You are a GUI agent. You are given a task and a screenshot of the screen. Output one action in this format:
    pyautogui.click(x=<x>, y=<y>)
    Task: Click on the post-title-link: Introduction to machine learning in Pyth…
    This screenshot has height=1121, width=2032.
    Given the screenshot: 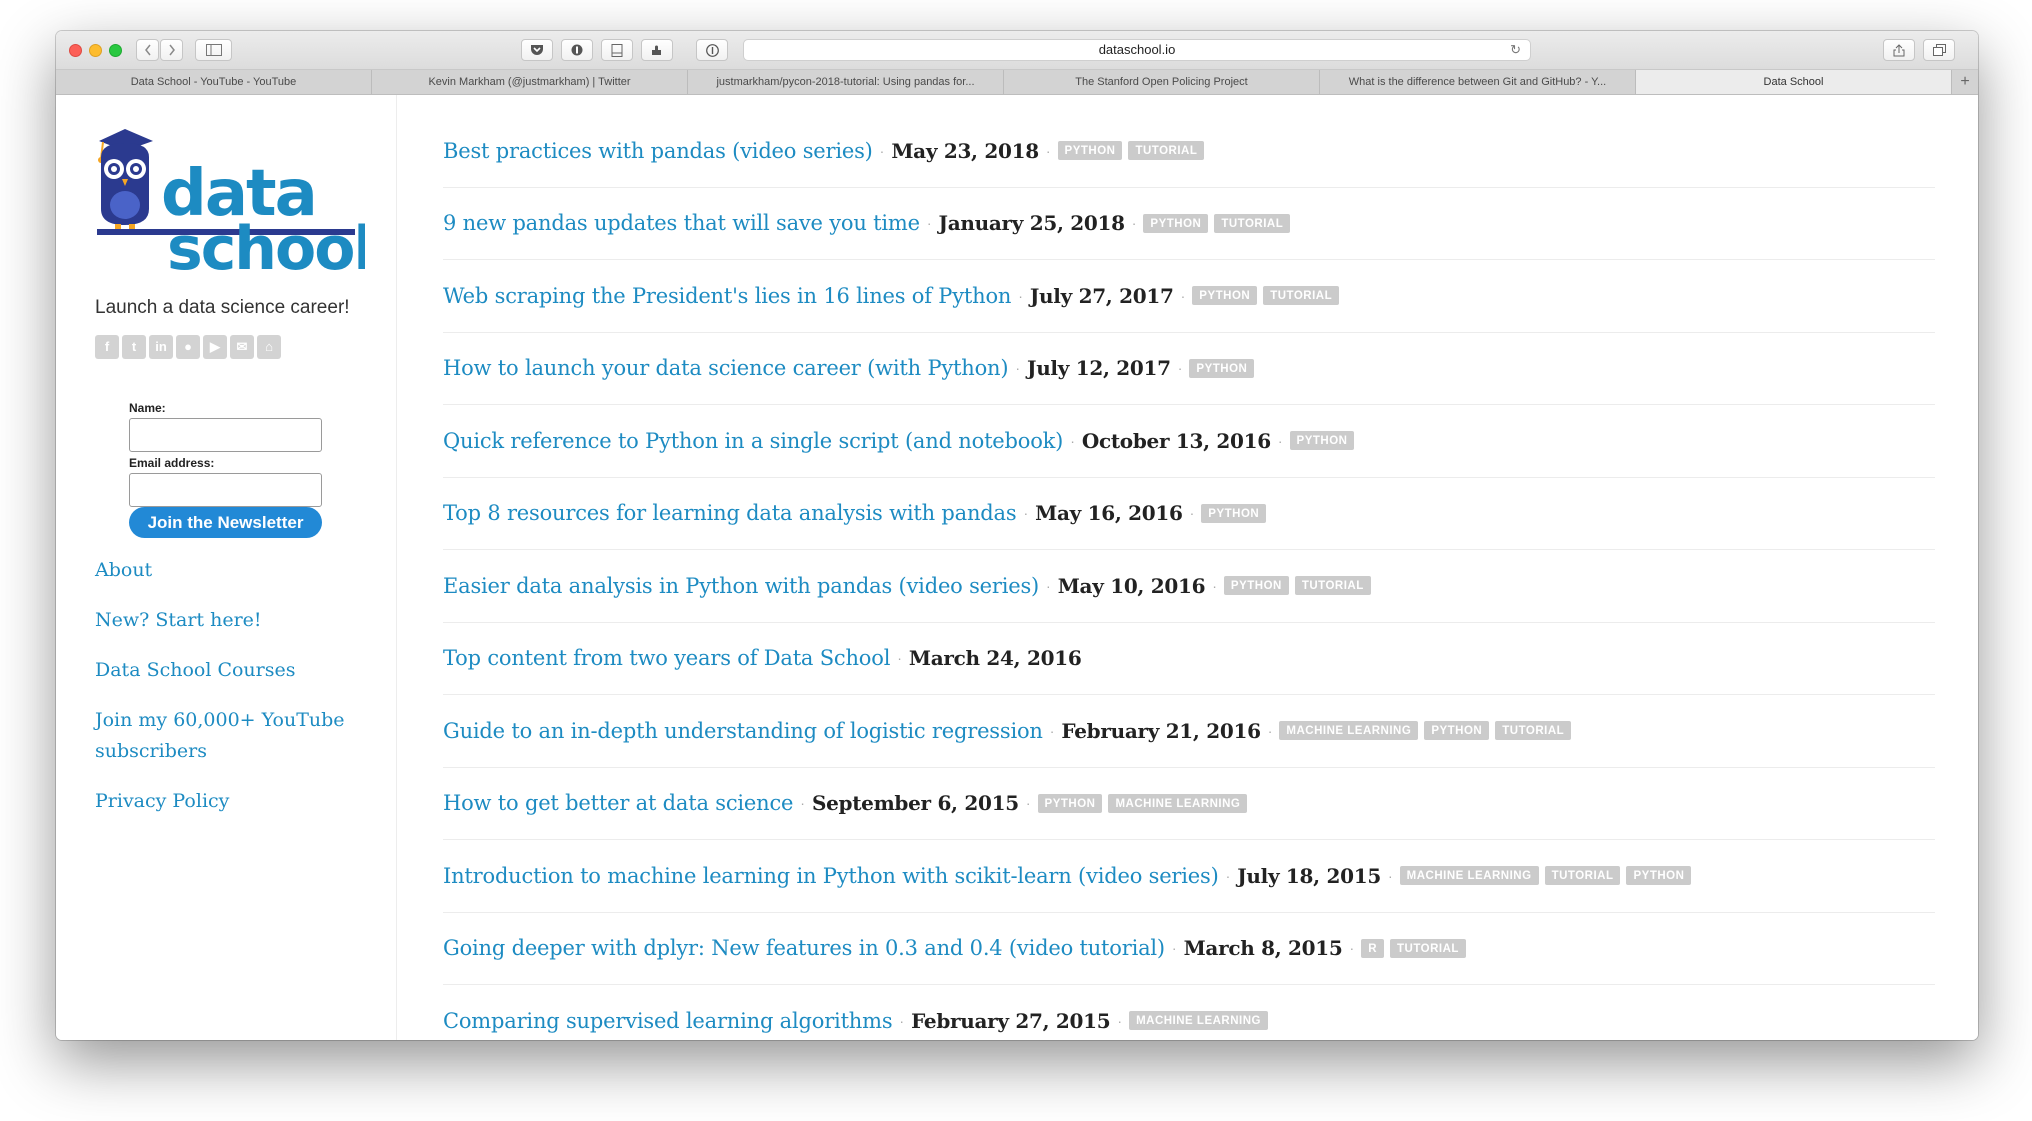 What is the action you would take?
    pyautogui.click(x=831, y=876)
    